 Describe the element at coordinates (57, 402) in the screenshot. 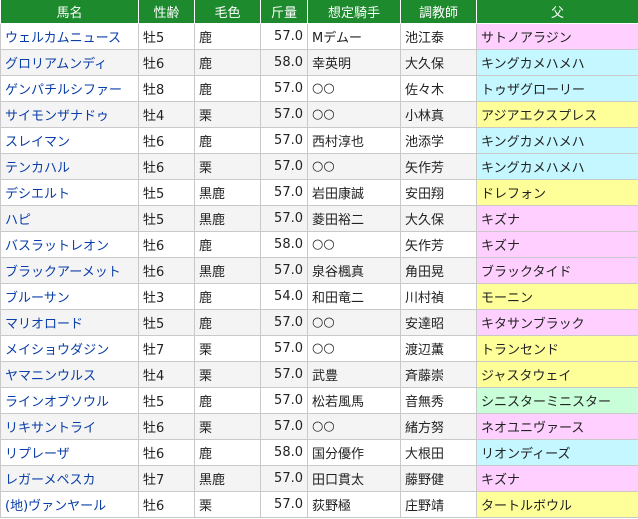

I see `horse-name-link: ラインオブソウル` at that location.